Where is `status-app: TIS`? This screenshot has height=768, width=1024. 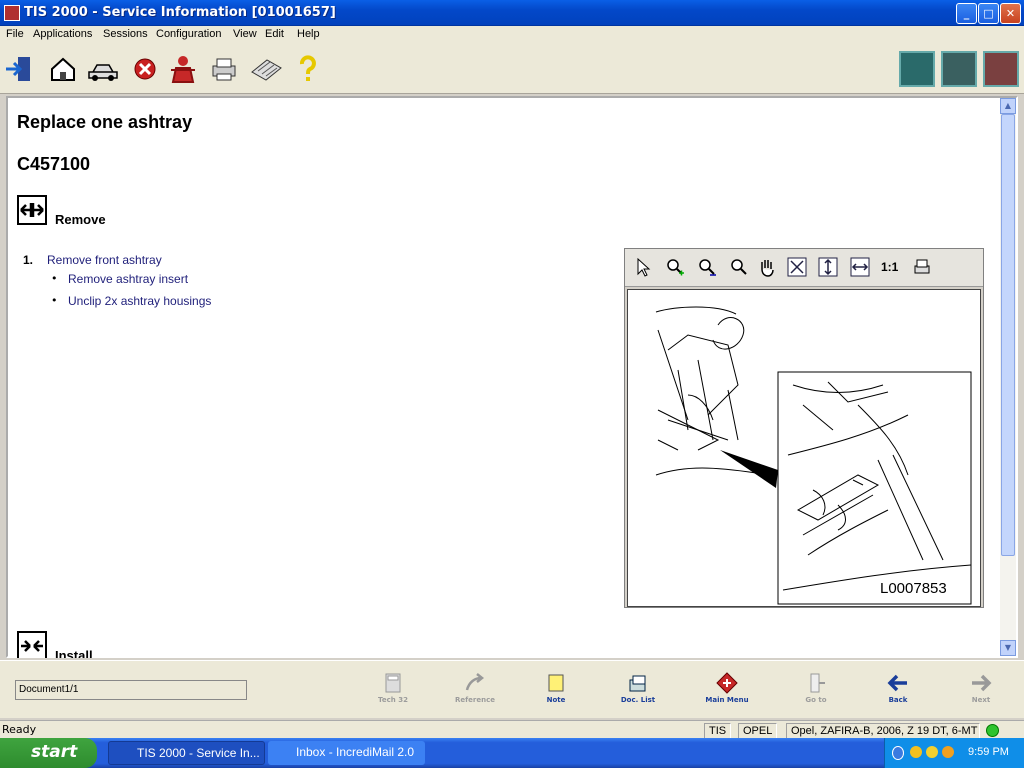
status-app: TIS is located at coordinates (718, 731).